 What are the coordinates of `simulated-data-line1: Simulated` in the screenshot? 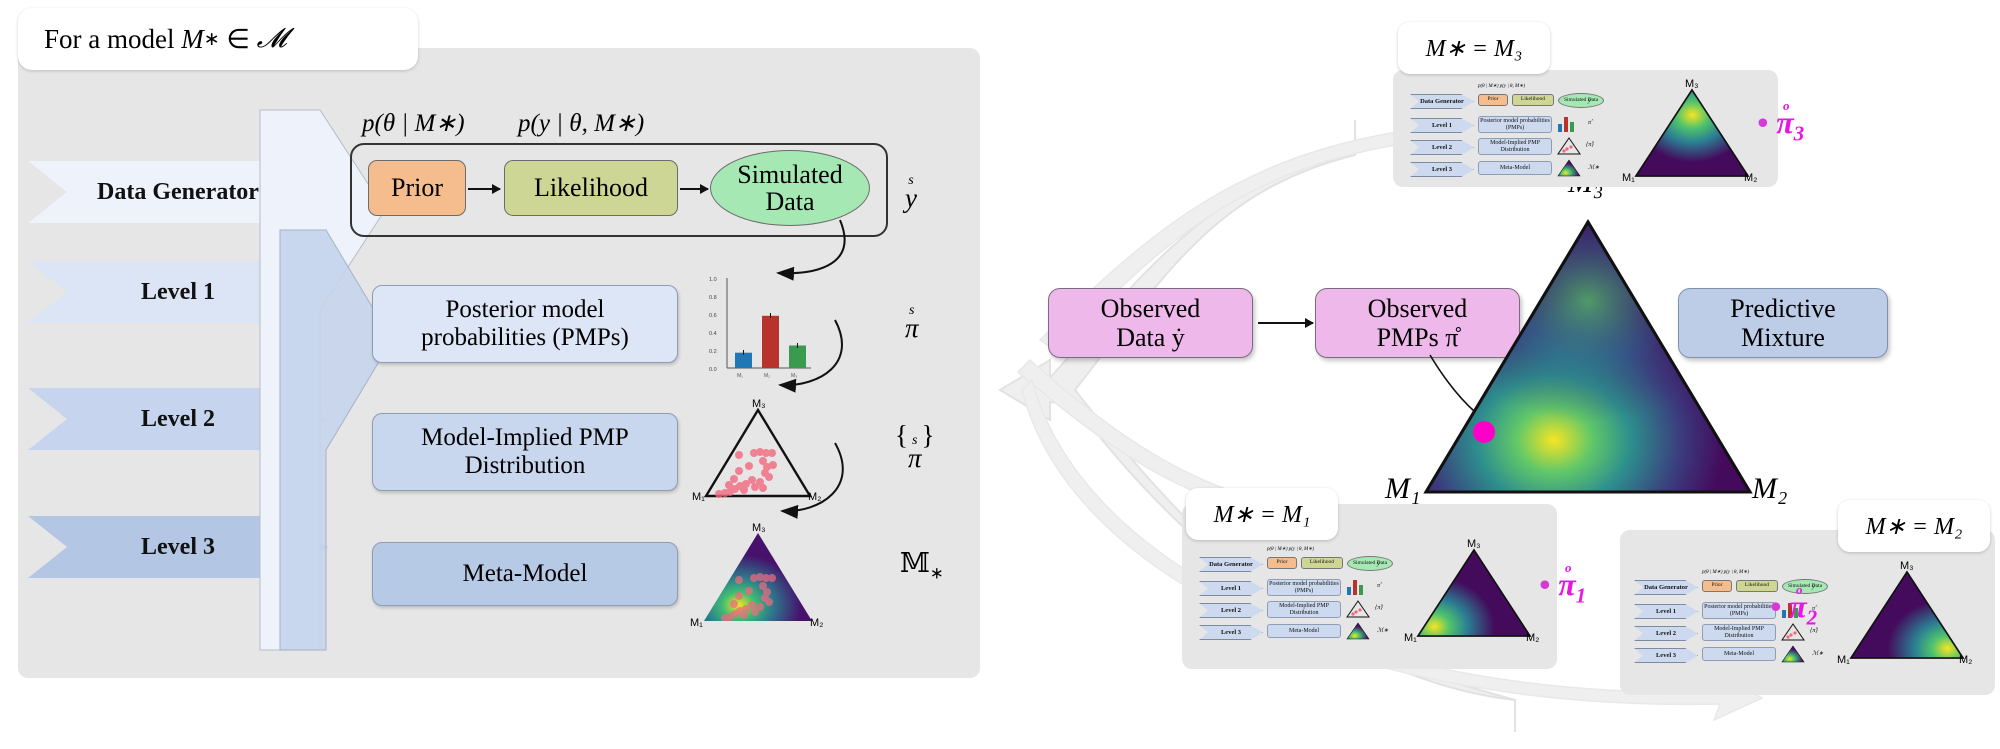 It's located at (790, 174).